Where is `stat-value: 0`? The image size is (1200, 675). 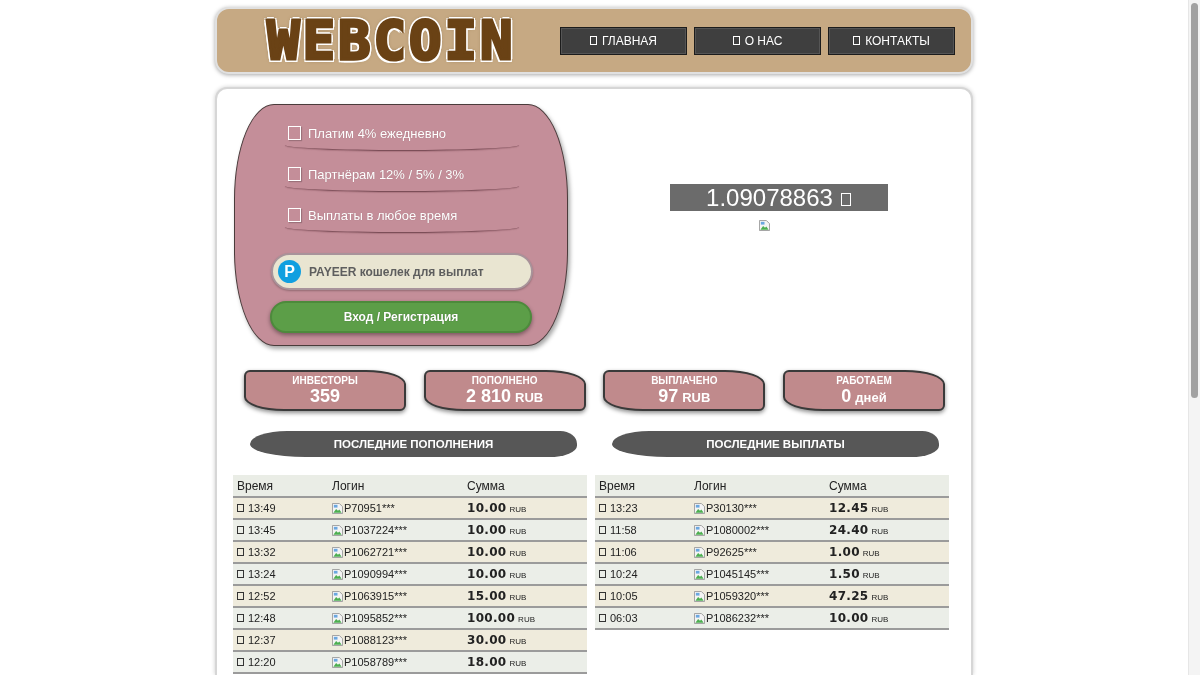 stat-value: 0 is located at coordinates (846, 396).